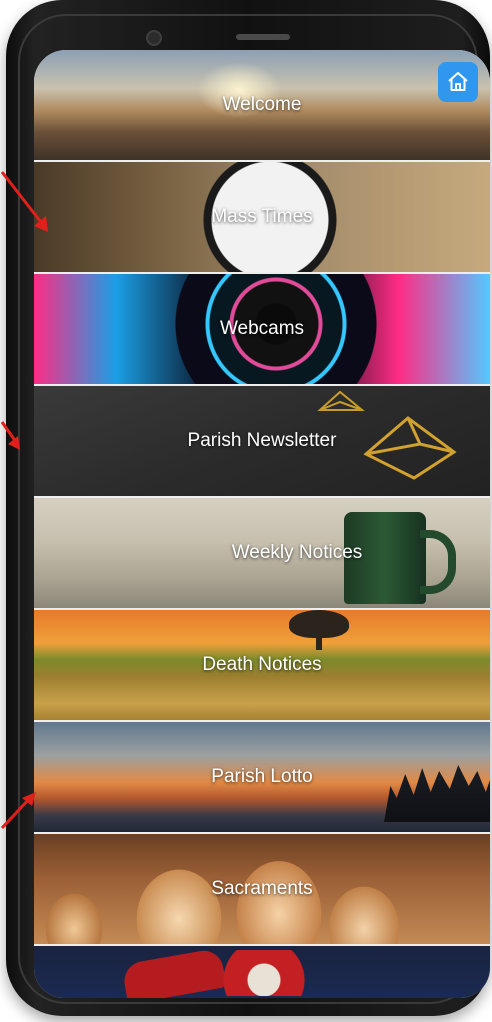  What do you see at coordinates (319, 642) in the screenshot?
I see `tree-trunk-image` at bounding box center [319, 642].